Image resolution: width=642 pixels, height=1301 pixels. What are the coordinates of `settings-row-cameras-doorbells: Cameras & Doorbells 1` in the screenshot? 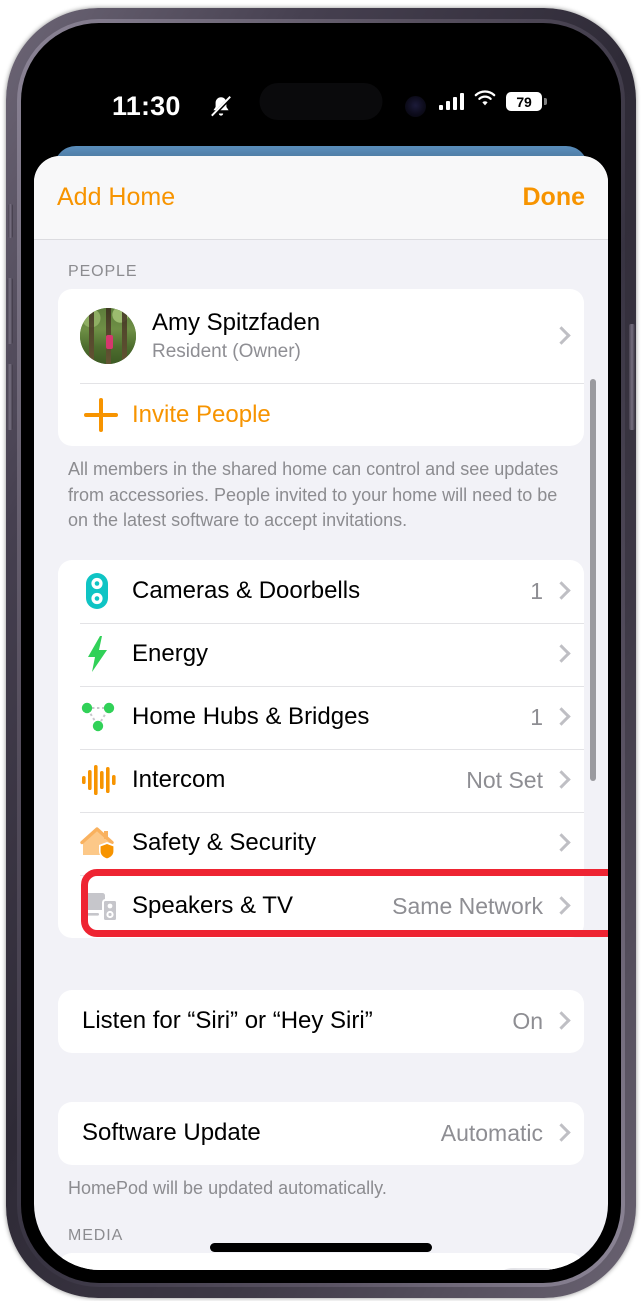 It's located at (321, 591).